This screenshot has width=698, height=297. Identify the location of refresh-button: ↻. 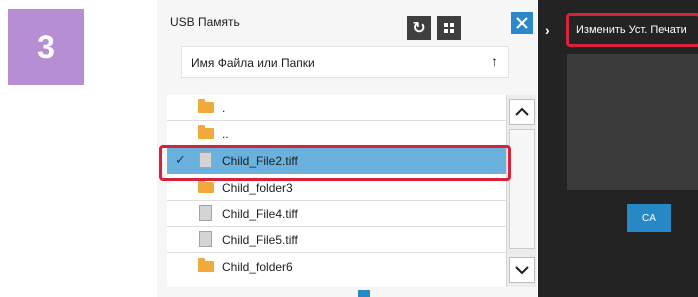
(419, 28).